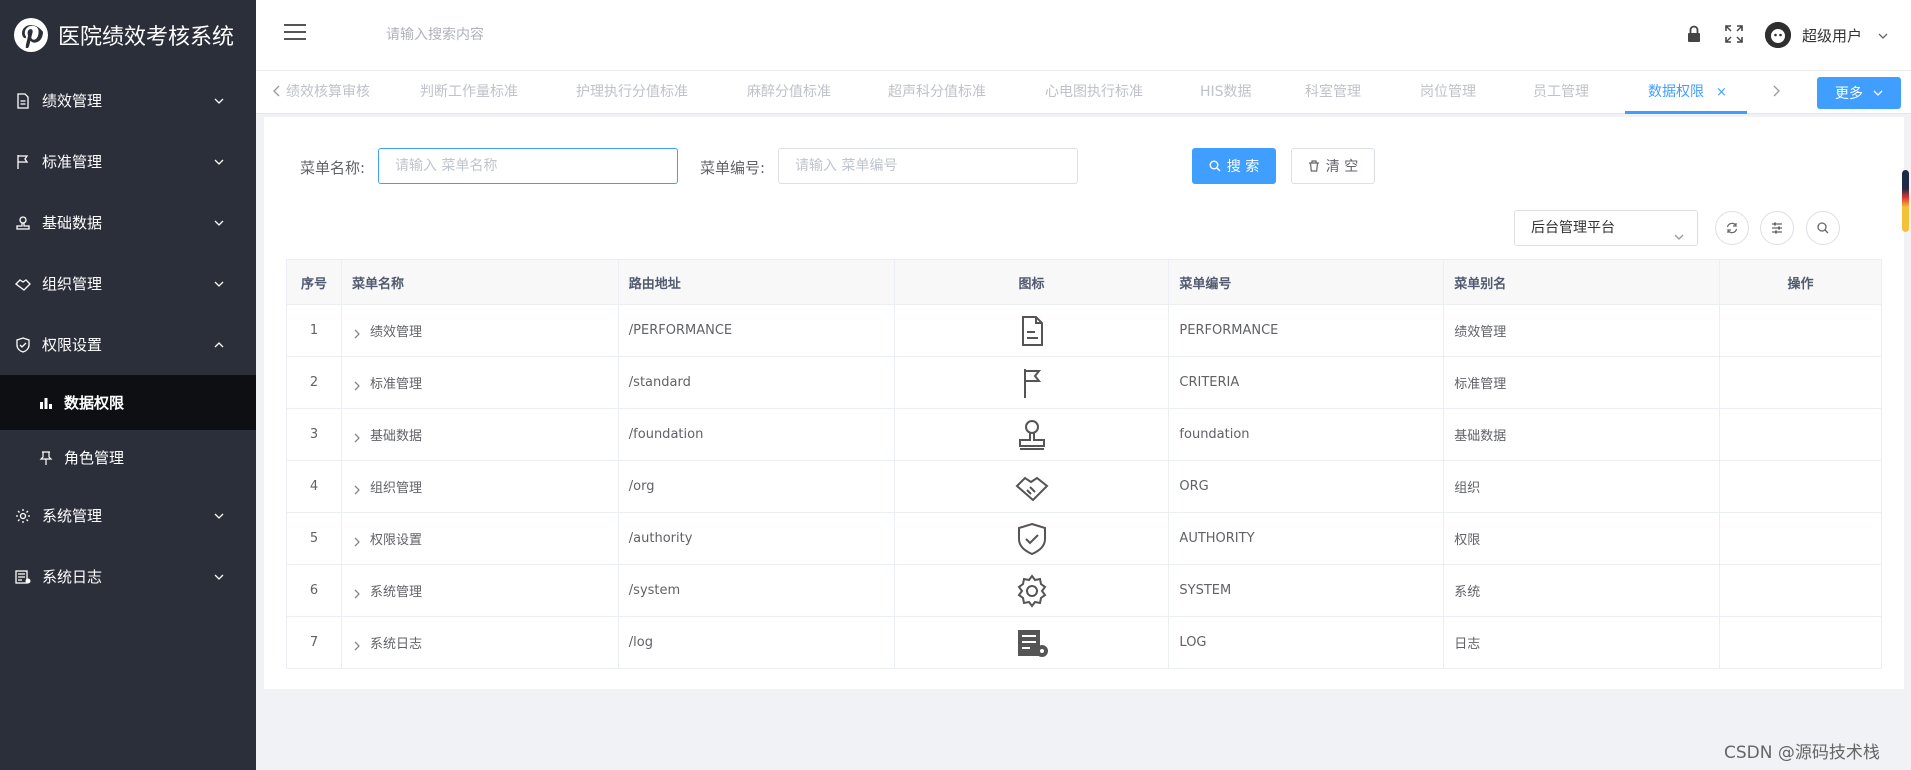 The width and height of the screenshot is (1911, 770). What do you see at coordinates (1687, 92) in the screenshot?
I see `tab-data-permission: 数据权限 ×` at bounding box center [1687, 92].